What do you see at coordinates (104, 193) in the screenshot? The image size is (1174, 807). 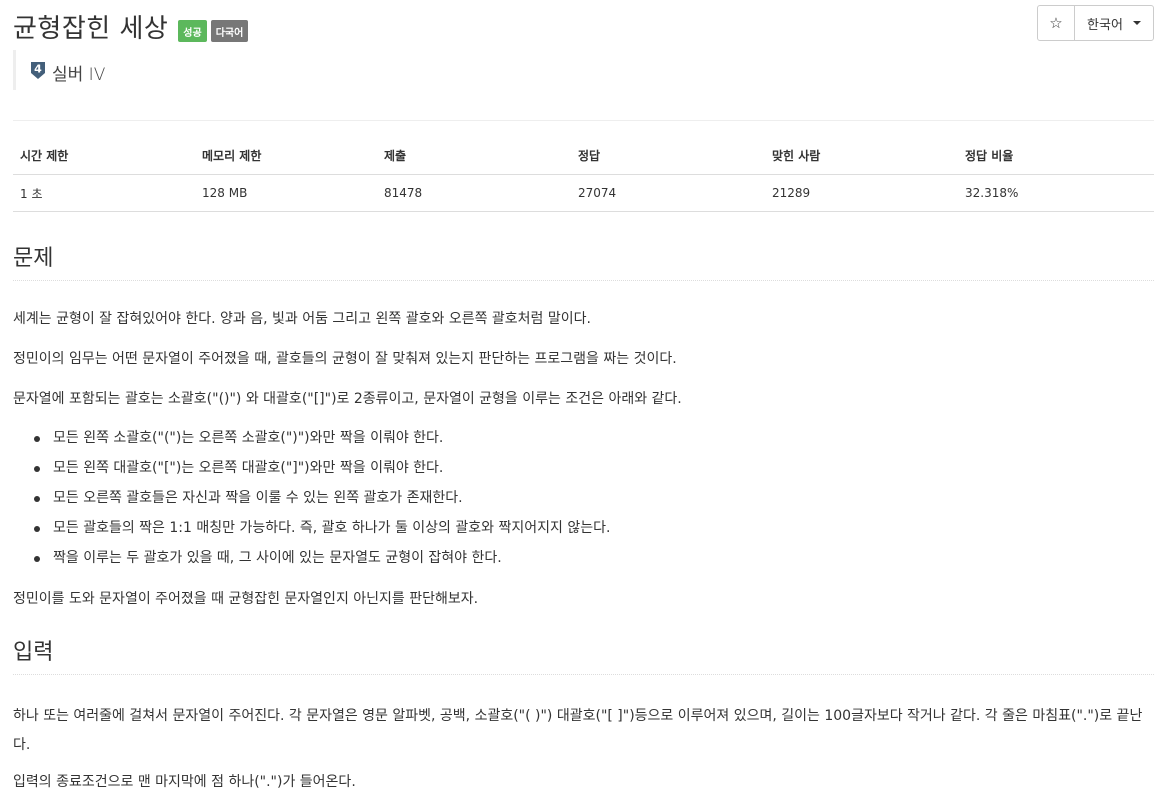 I see `time-limit-cell: 1 초` at bounding box center [104, 193].